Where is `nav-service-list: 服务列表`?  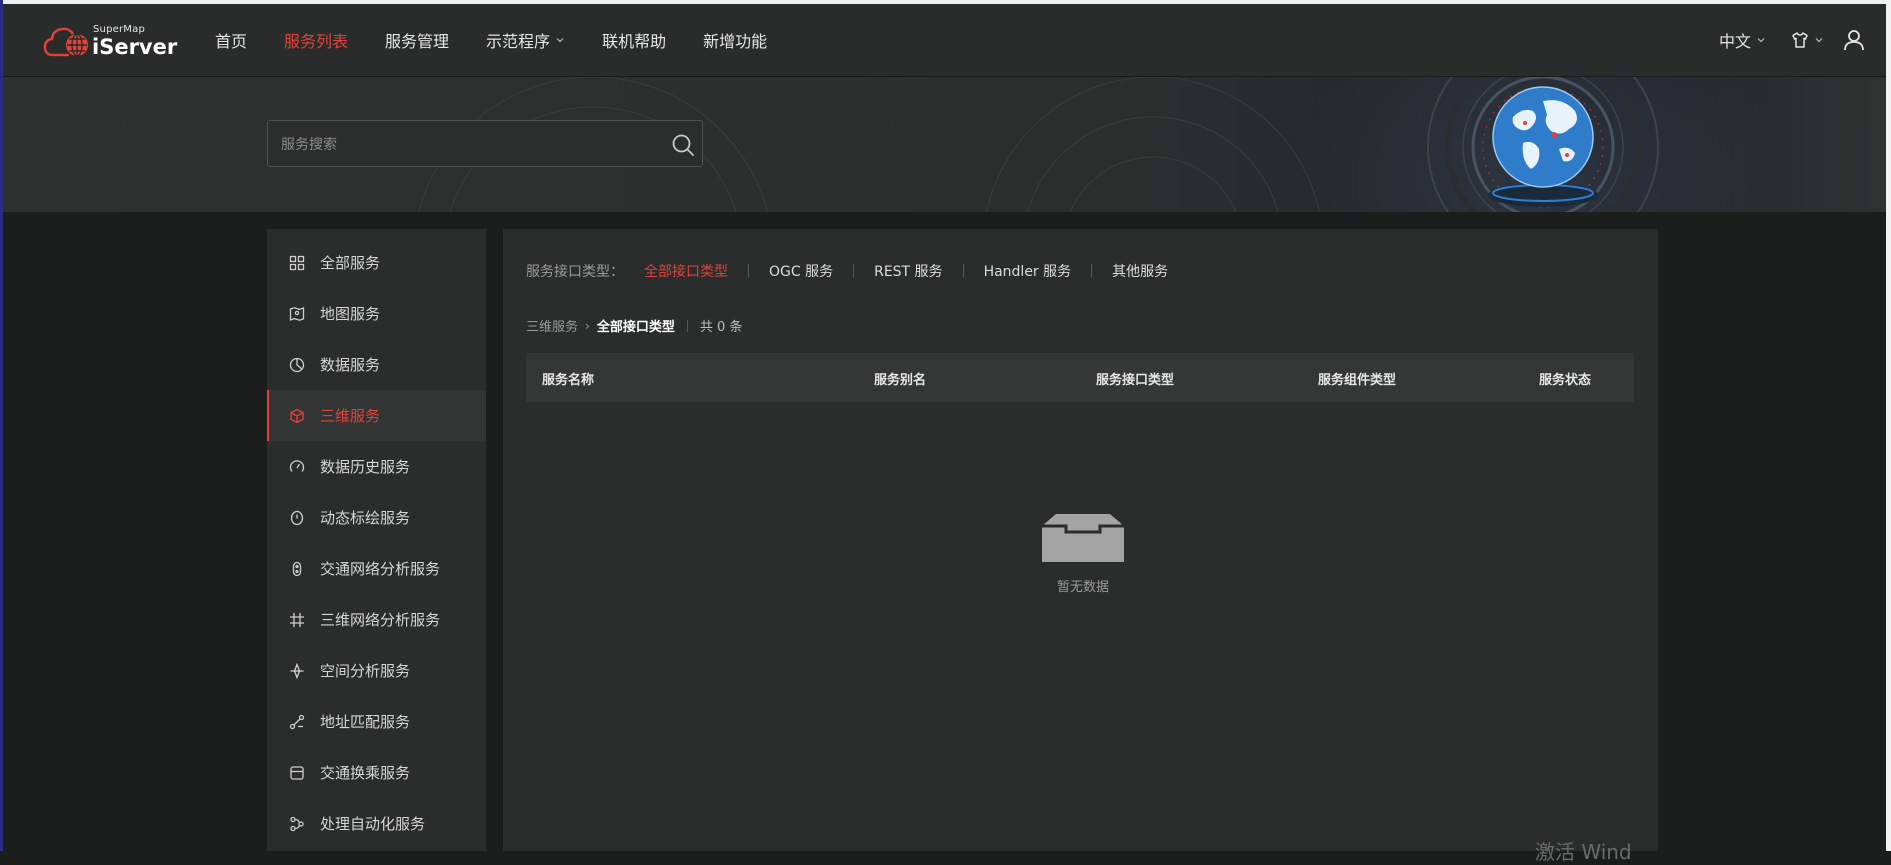
nav-service-list: 服务列表 is located at coordinates (316, 40).